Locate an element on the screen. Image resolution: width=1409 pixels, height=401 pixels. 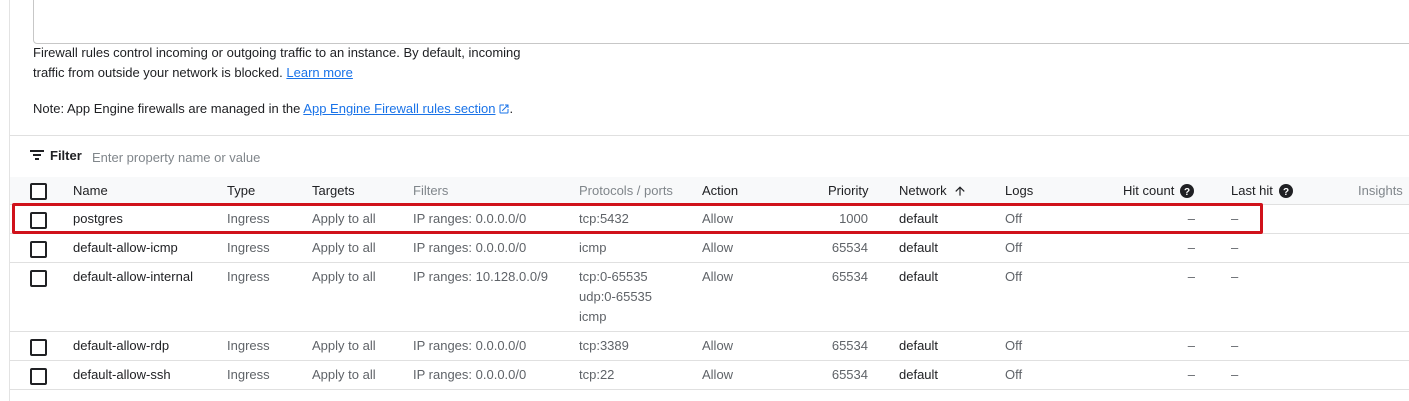
note-suffix: . is located at coordinates (511, 108).